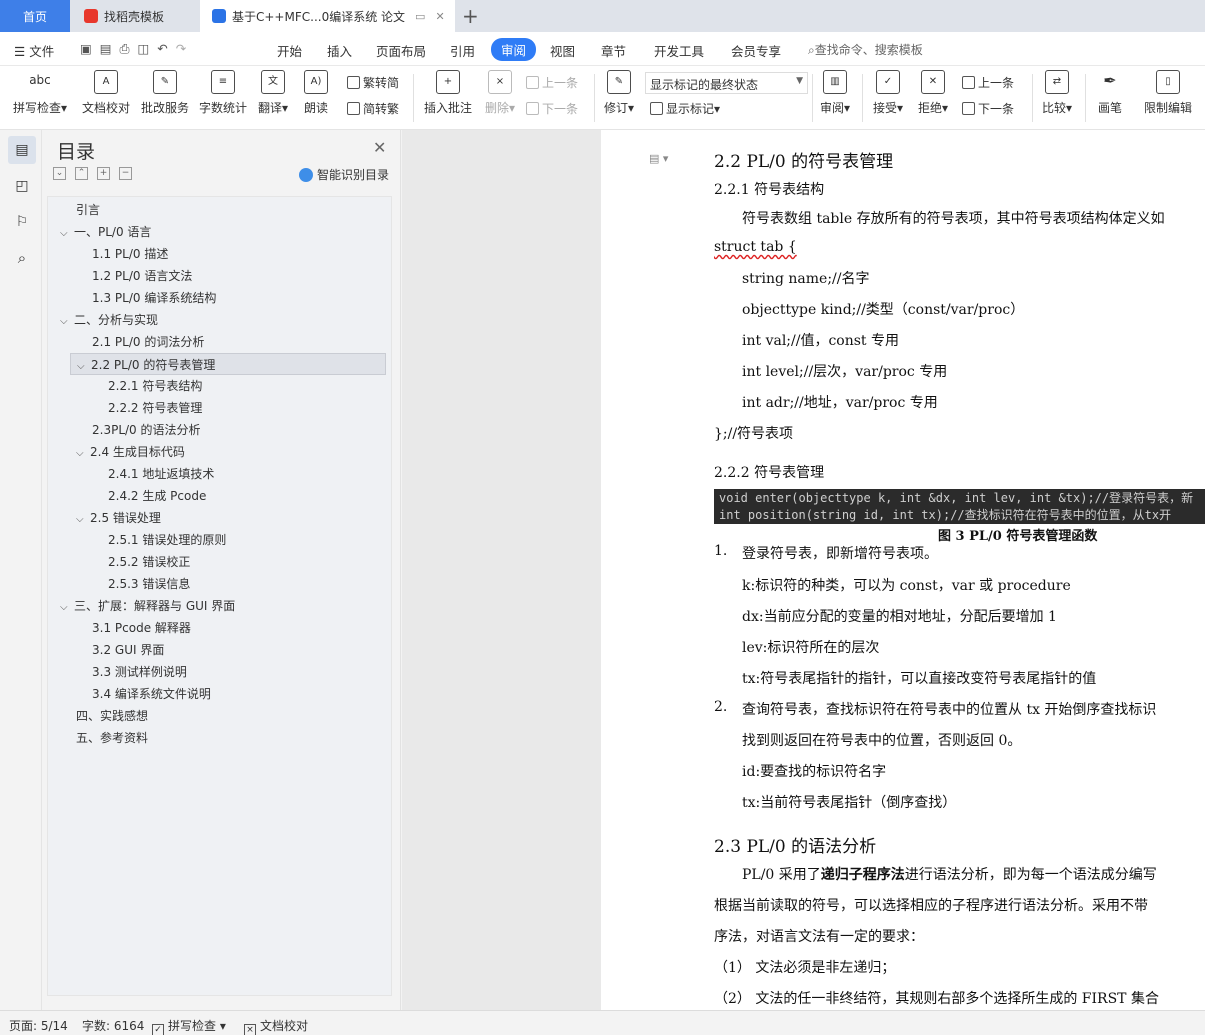 This screenshot has height=1035, width=1205. Describe the element at coordinates (562, 50) in the screenshot. I see `menu-view: 视图` at that location.